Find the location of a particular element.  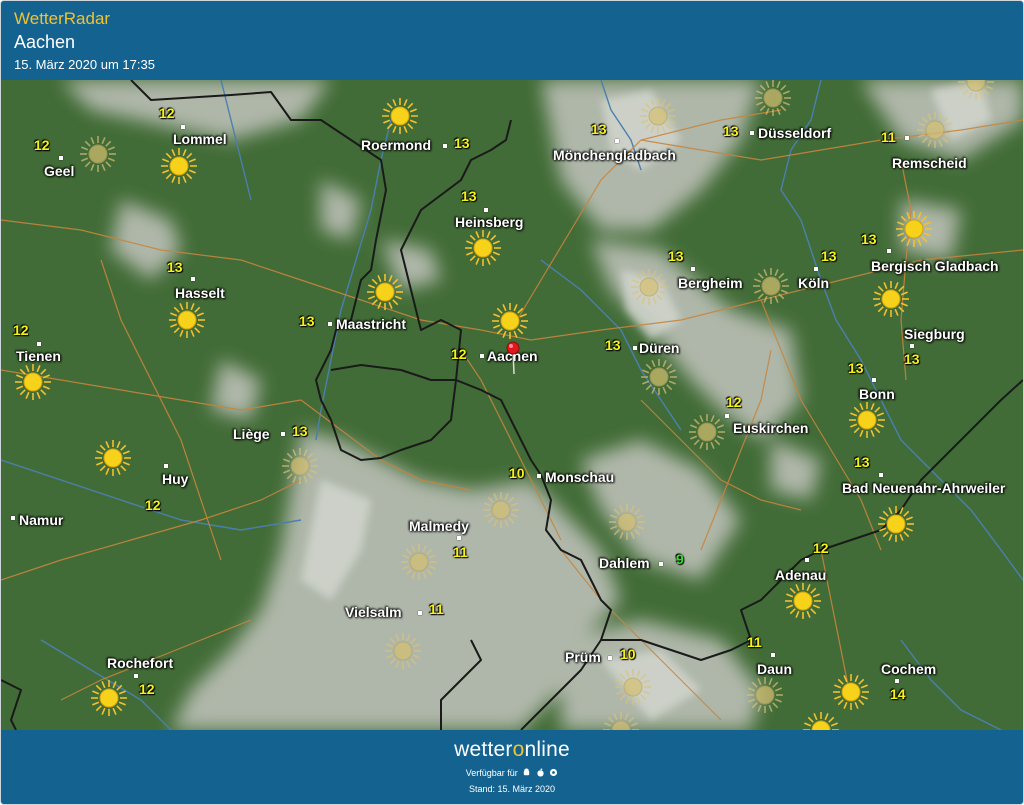

city-dueren: Düren is located at coordinates (659, 348).